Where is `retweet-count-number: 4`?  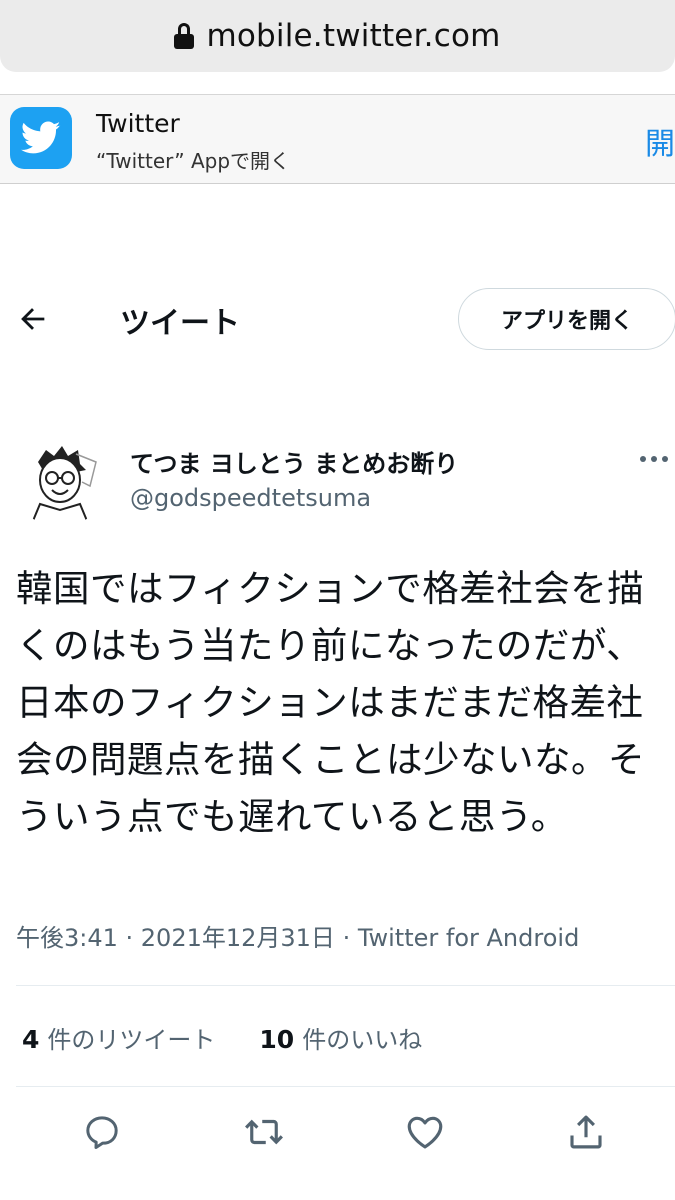
retweet-count-number: 4 is located at coordinates (31, 1039).